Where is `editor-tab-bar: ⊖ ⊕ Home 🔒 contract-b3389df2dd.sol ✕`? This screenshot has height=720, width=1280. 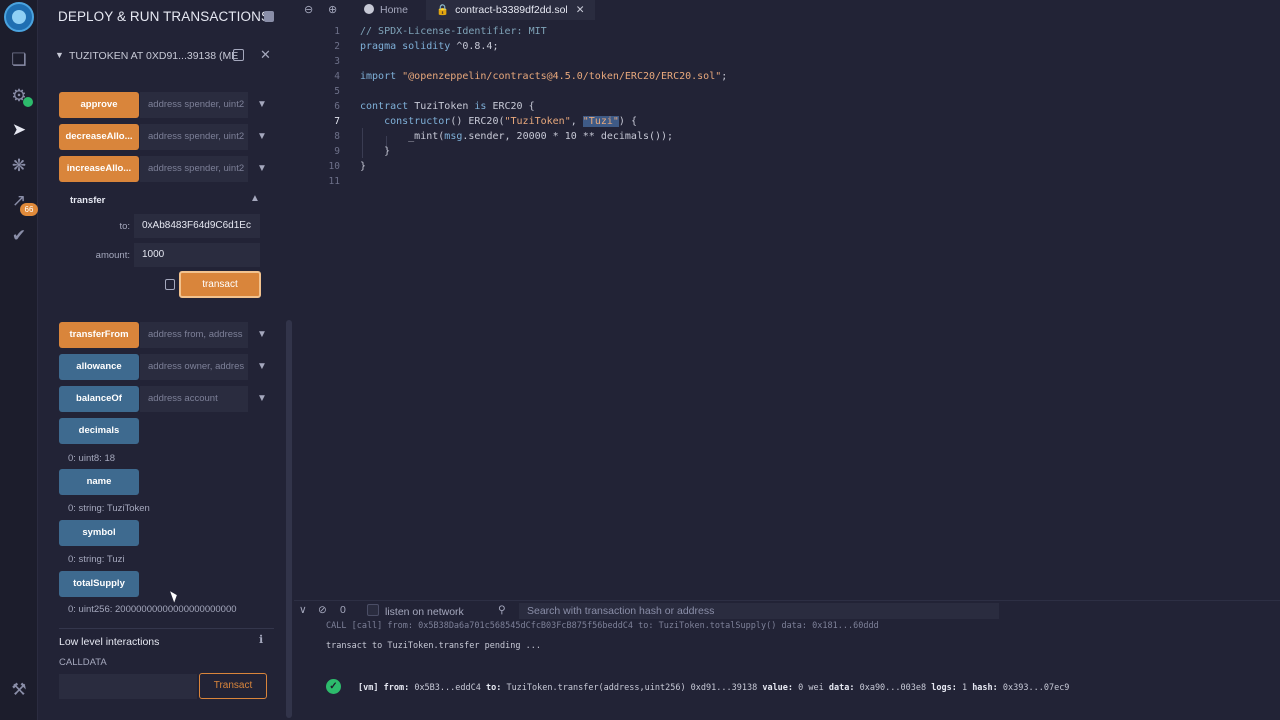 editor-tab-bar: ⊖ ⊕ Home 🔒 contract-b3389df2dd.sol ✕ is located at coordinates (787, 10).